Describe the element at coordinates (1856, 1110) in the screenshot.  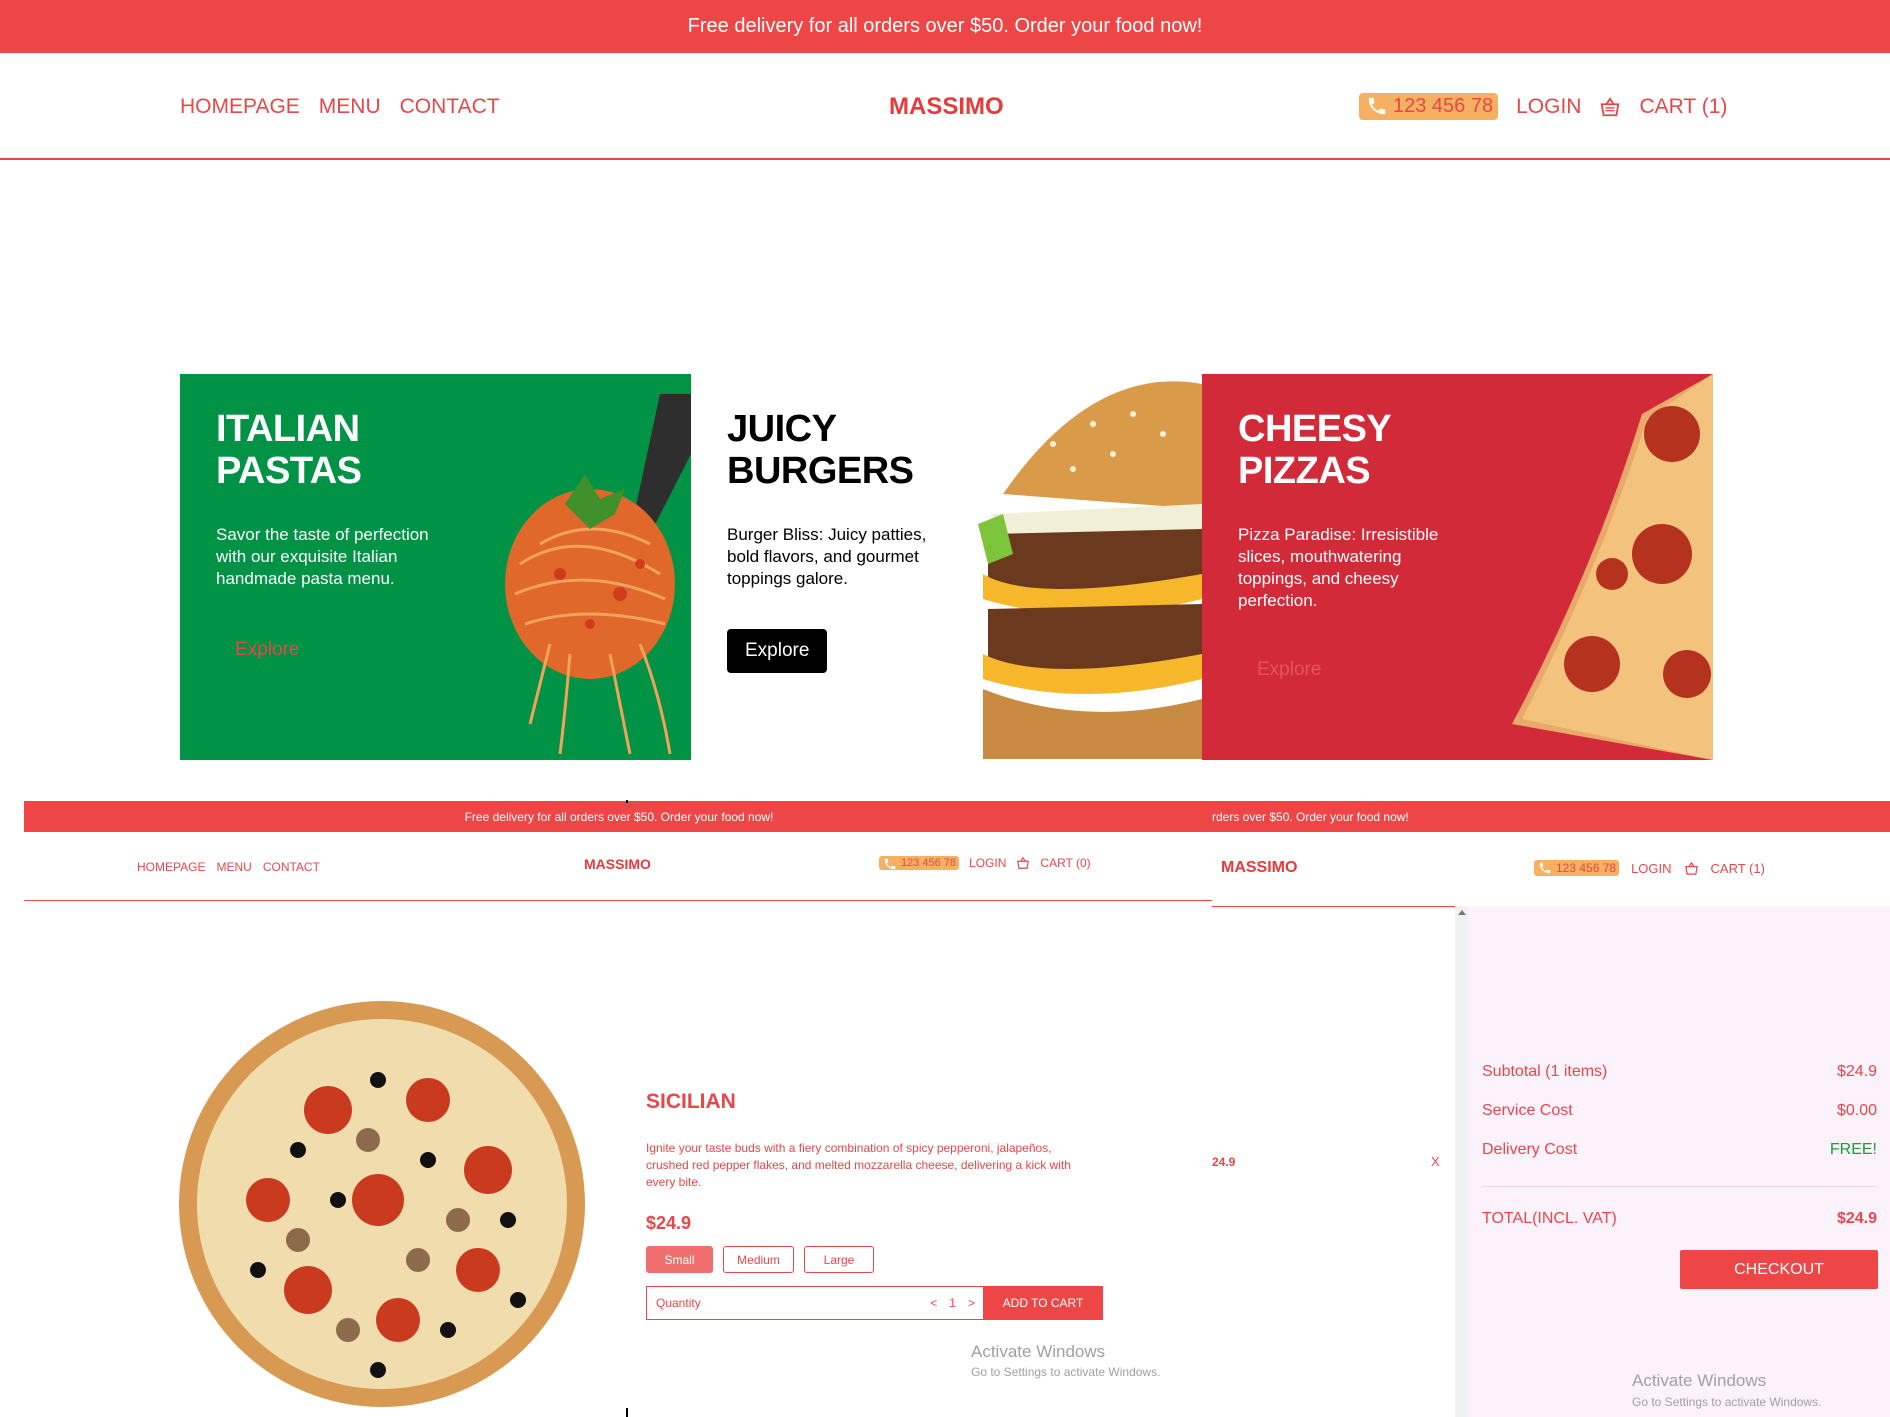
I see `service-cost-value: $0.00` at that location.